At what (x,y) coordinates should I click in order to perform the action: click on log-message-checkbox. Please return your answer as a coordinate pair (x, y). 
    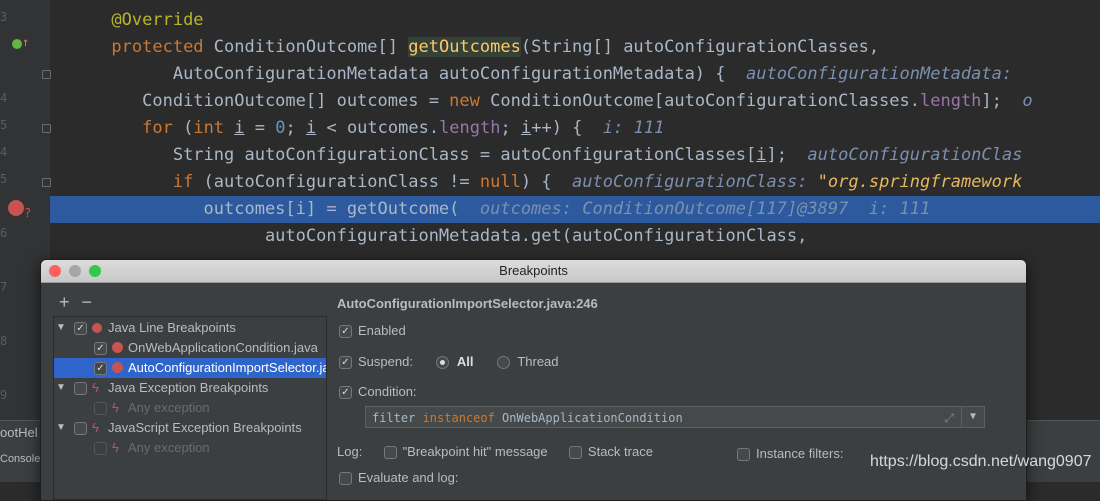
    Looking at the image, I should click on (390, 453).